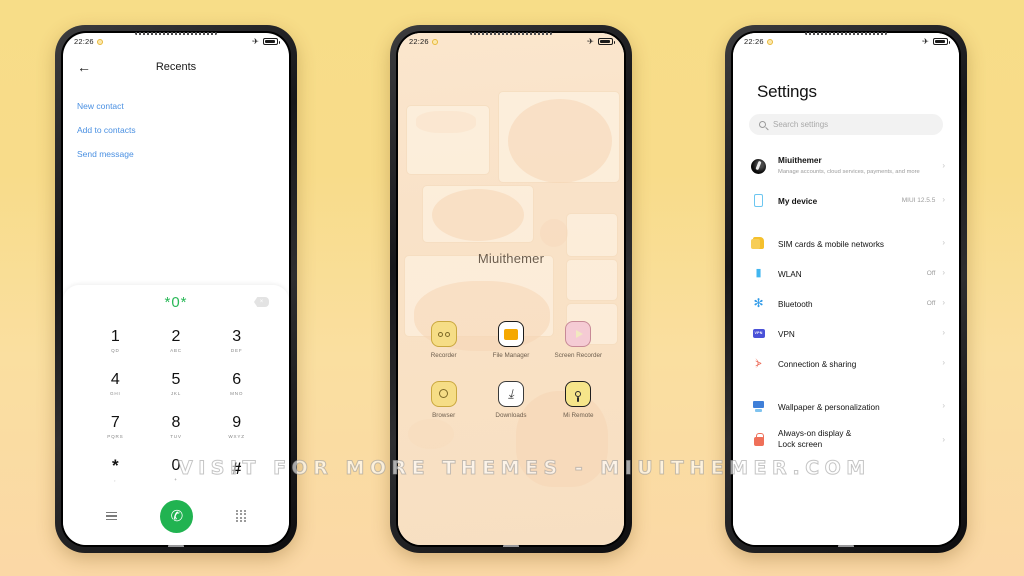 This screenshot has width=1024, height=576. What do you see at coordinates (931, 303) in the screenshot?
I see `row-value: Off` at bounding box center [931, 303].